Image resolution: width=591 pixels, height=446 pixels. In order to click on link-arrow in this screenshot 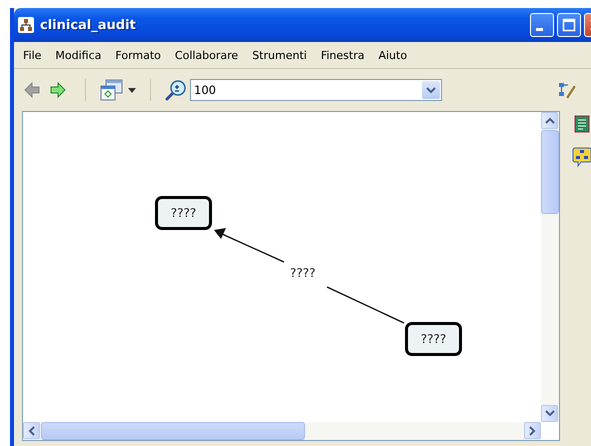, I will do `click(249, 245)`.